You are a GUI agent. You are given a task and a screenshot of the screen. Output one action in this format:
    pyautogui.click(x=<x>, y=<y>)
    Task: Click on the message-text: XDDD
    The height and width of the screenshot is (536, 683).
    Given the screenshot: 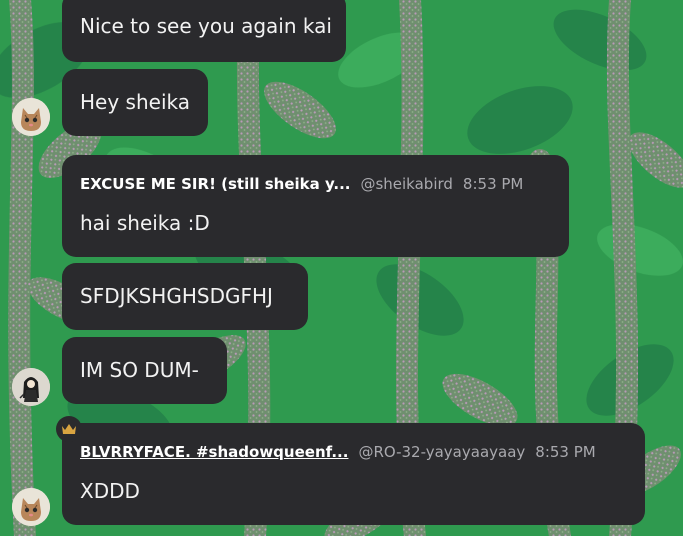 What is the action you would take?
    pyautogui.click(x=110, y=491)
    